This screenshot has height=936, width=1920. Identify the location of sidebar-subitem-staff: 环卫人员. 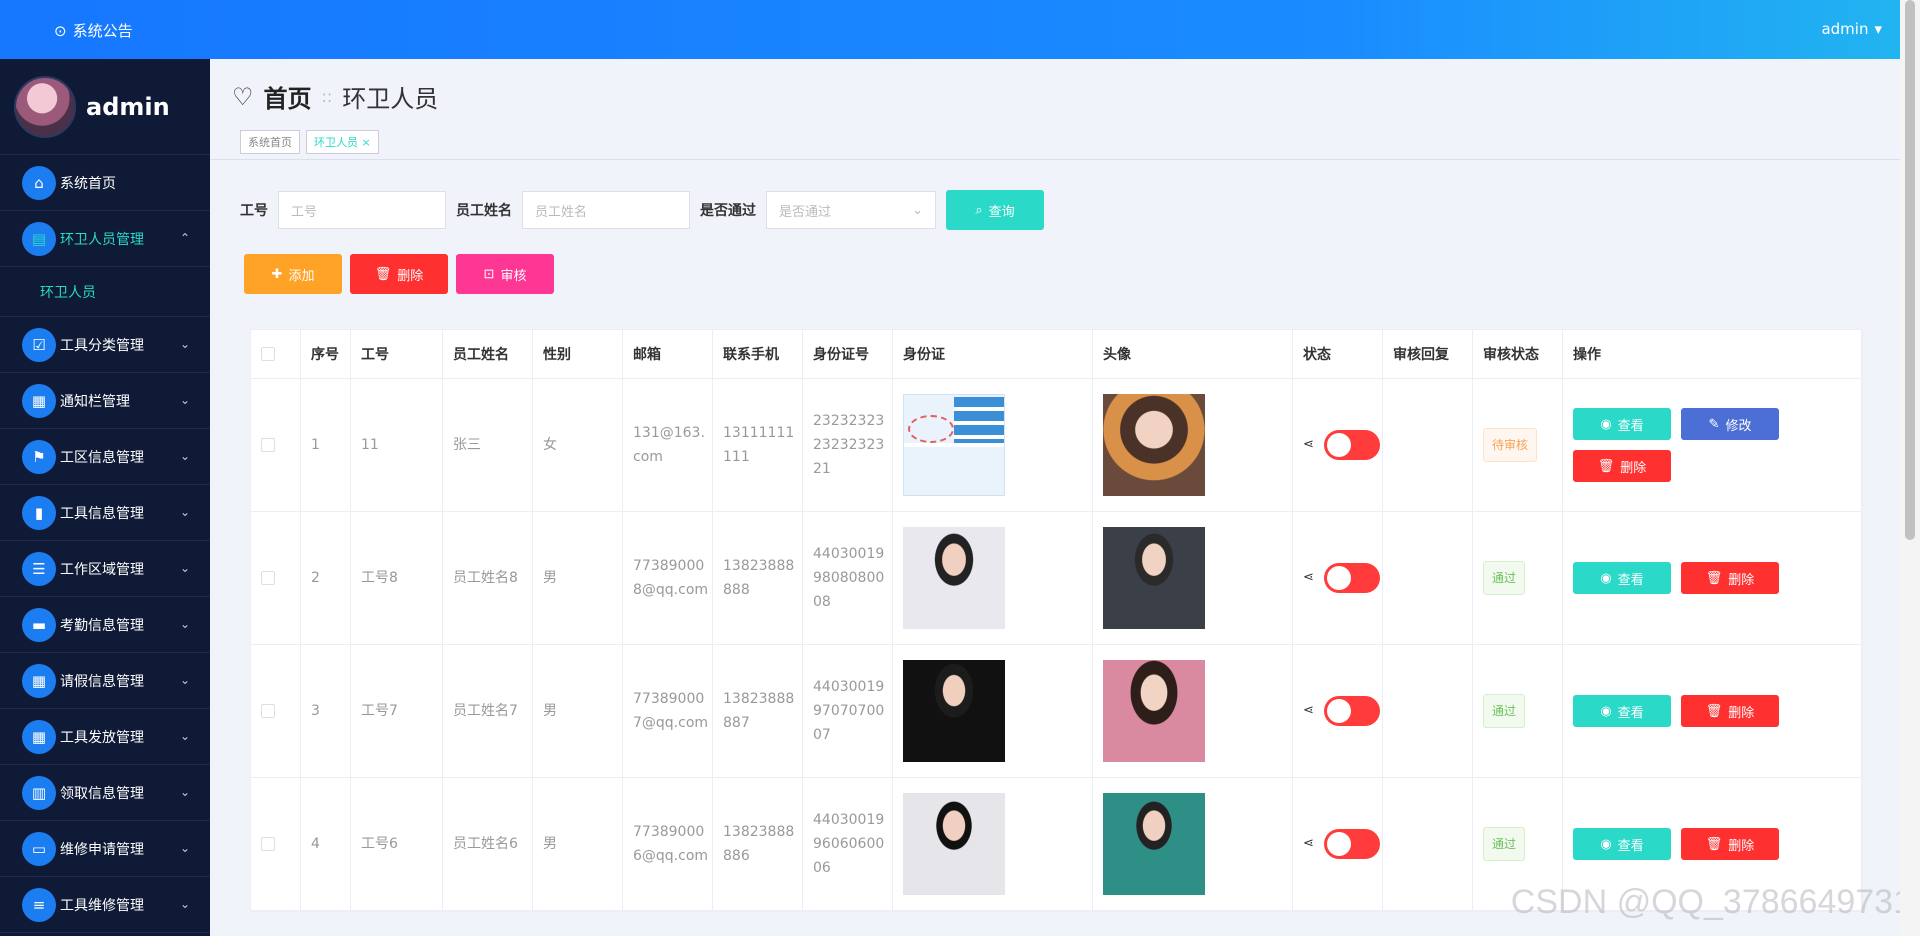
(105, 292).